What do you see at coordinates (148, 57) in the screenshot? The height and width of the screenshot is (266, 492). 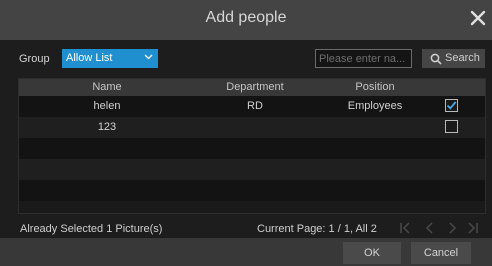 I see `chevron-down-icon` at bounding box center [148, 57].